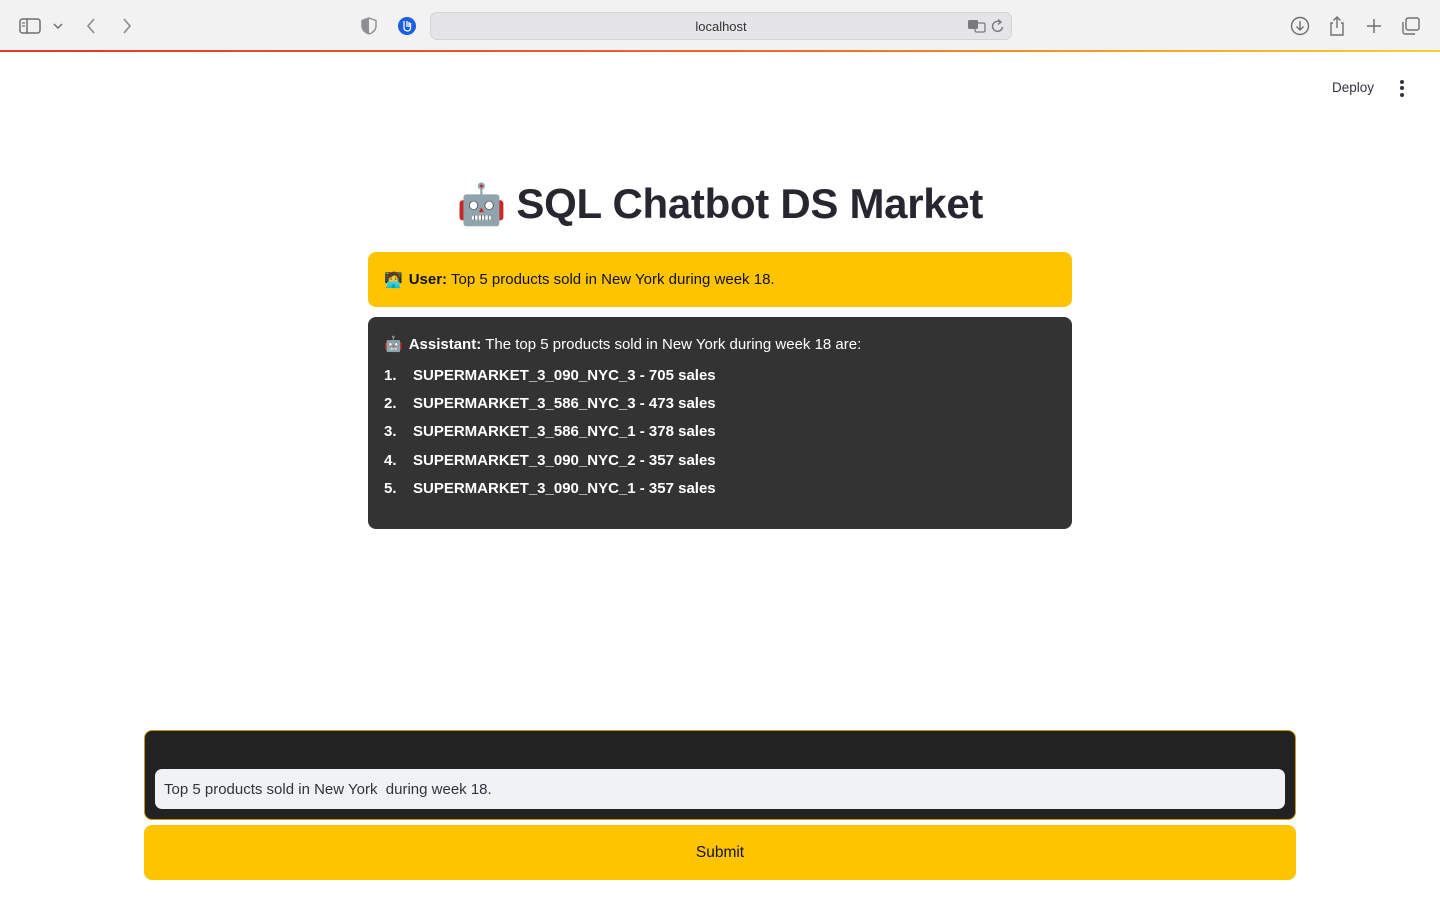  Describe the element at coordinates (1353, 88) in the screenshot. I see `deploy-button: Deploy` at that location.